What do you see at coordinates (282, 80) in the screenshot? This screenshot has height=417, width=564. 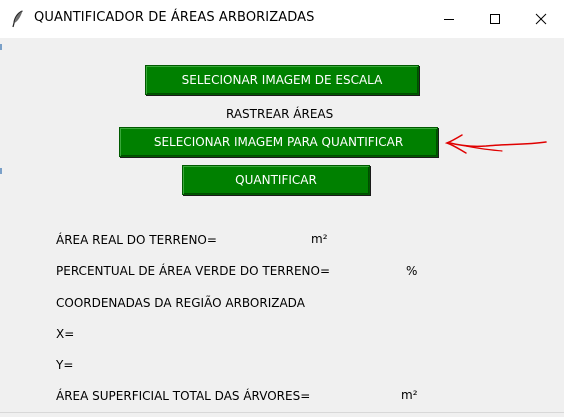 I see `select-scale-image-button: SELECIONAR IMAGEM DE ESCALA` at bounding box center [282, 80].